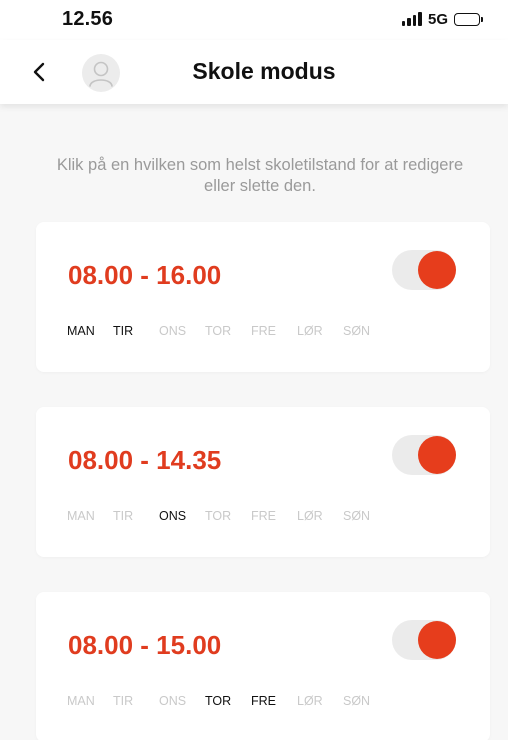 The image size is (508, 740). What do you see at coordinates (264, 71) in the screenshot?
I see `page-title: Skole modus` at bounding box center [264, 71].